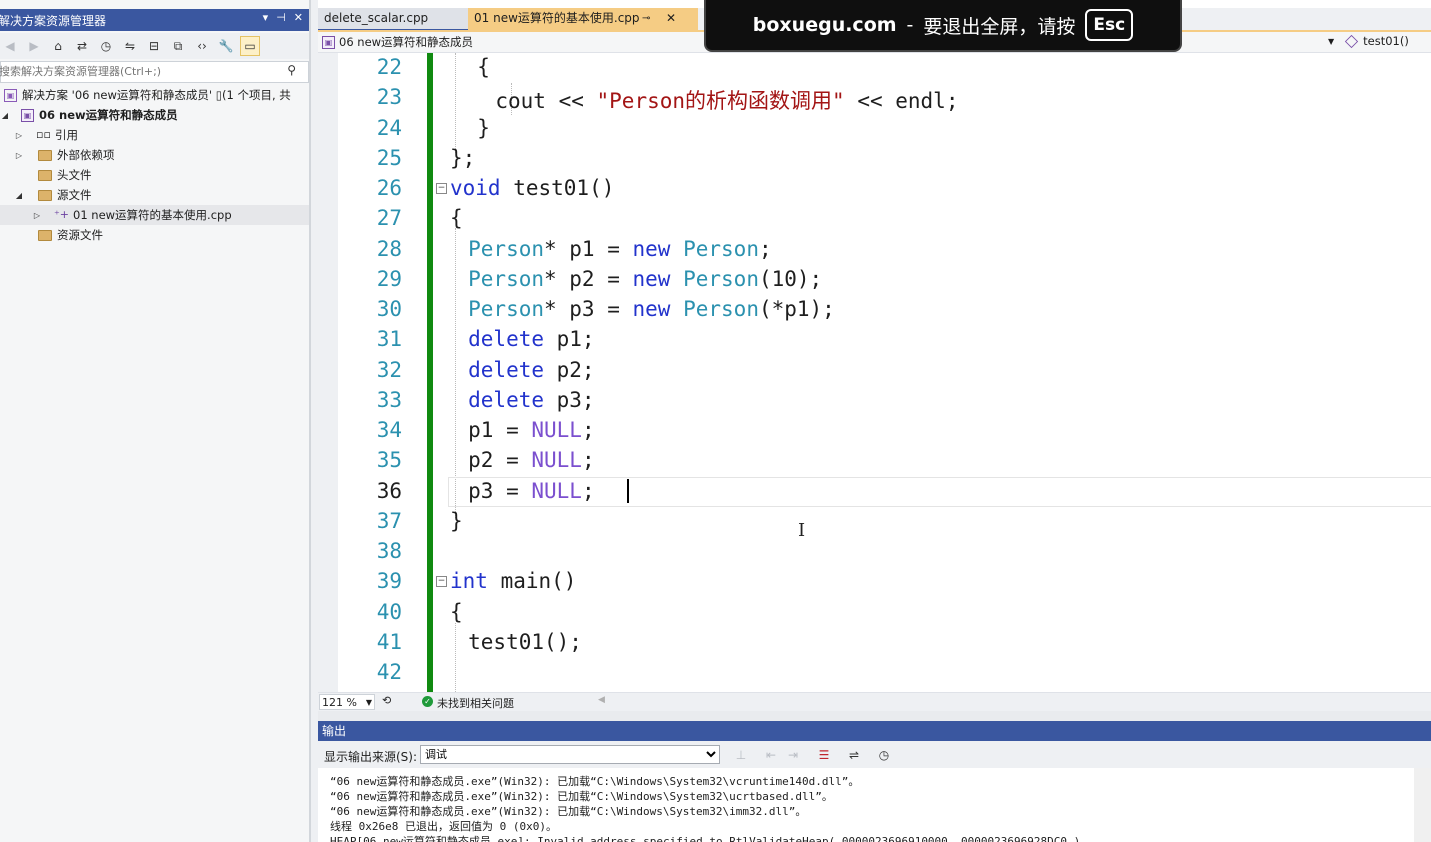  I want to click on tree-item-project: ◢ ▣ 06 new运算符和静态成员, so click(155, 115).